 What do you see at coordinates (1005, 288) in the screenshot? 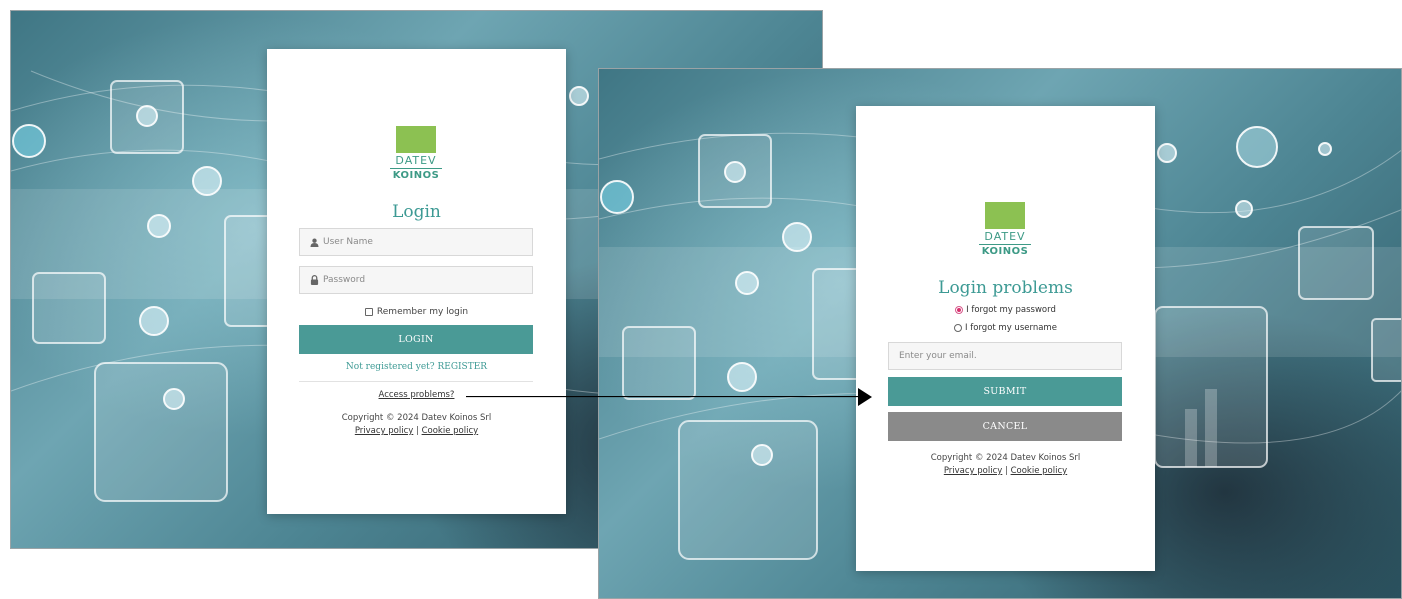
I see `page-title: Login problems` at bounding box center [1005, 288].